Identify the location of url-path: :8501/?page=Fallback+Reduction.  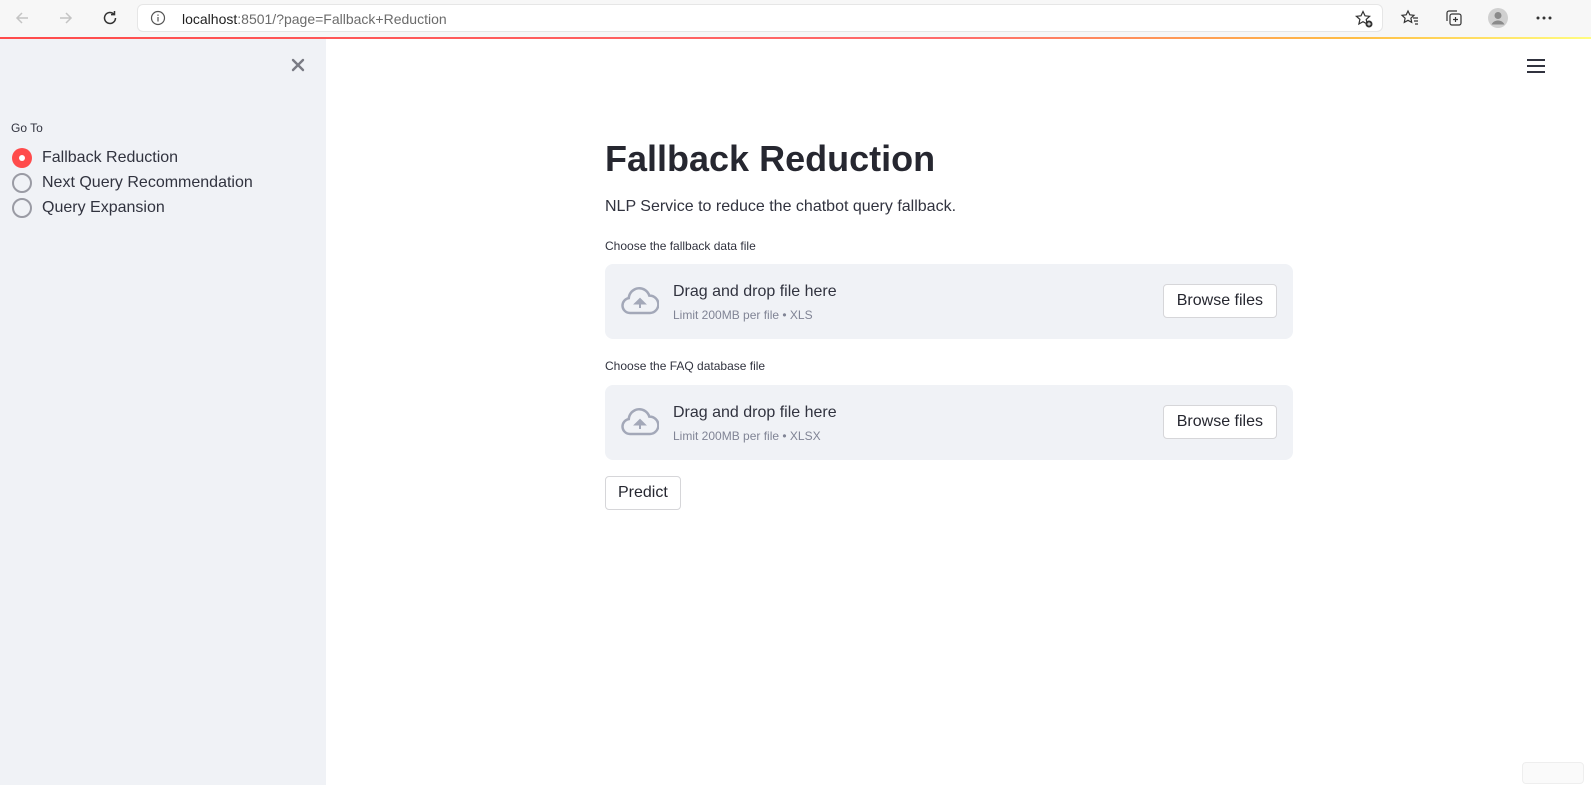
(342, 19).